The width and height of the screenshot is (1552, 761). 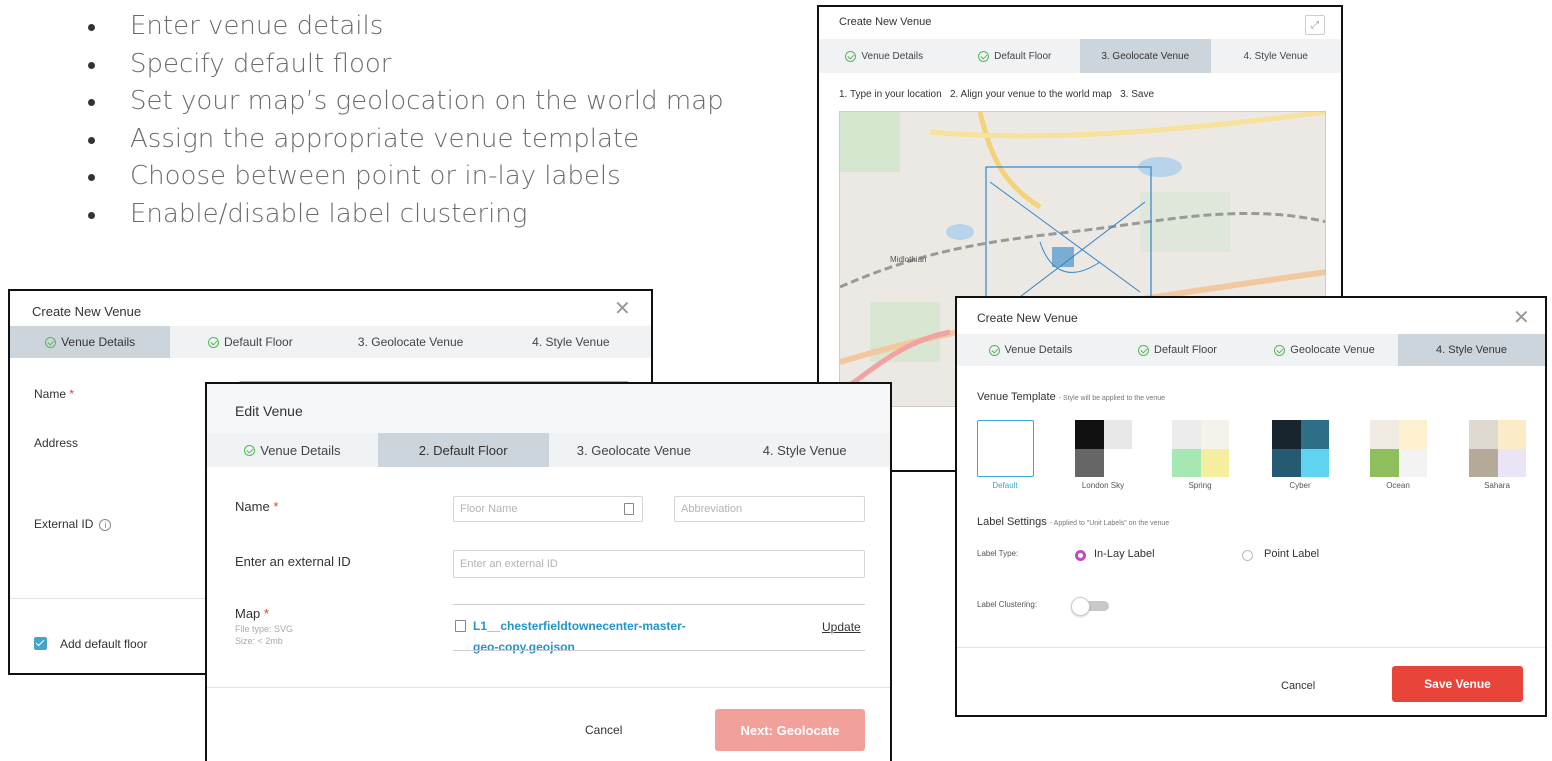 What do you see at coordinates (104, 644) in the screenshot?
I see `add-default-floor-label: Add default floor` at bounding box center [104, 644].